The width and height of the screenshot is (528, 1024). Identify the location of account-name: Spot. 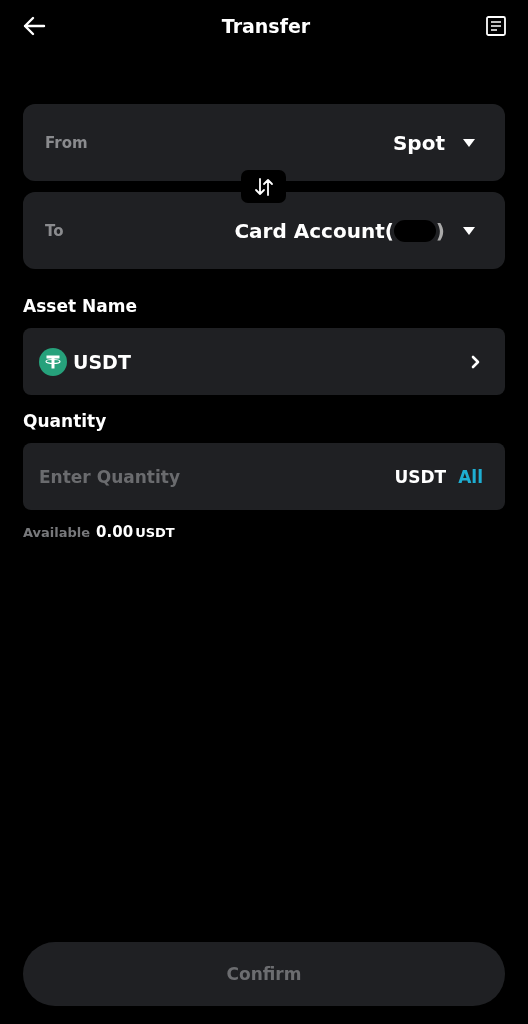
(418, 142).